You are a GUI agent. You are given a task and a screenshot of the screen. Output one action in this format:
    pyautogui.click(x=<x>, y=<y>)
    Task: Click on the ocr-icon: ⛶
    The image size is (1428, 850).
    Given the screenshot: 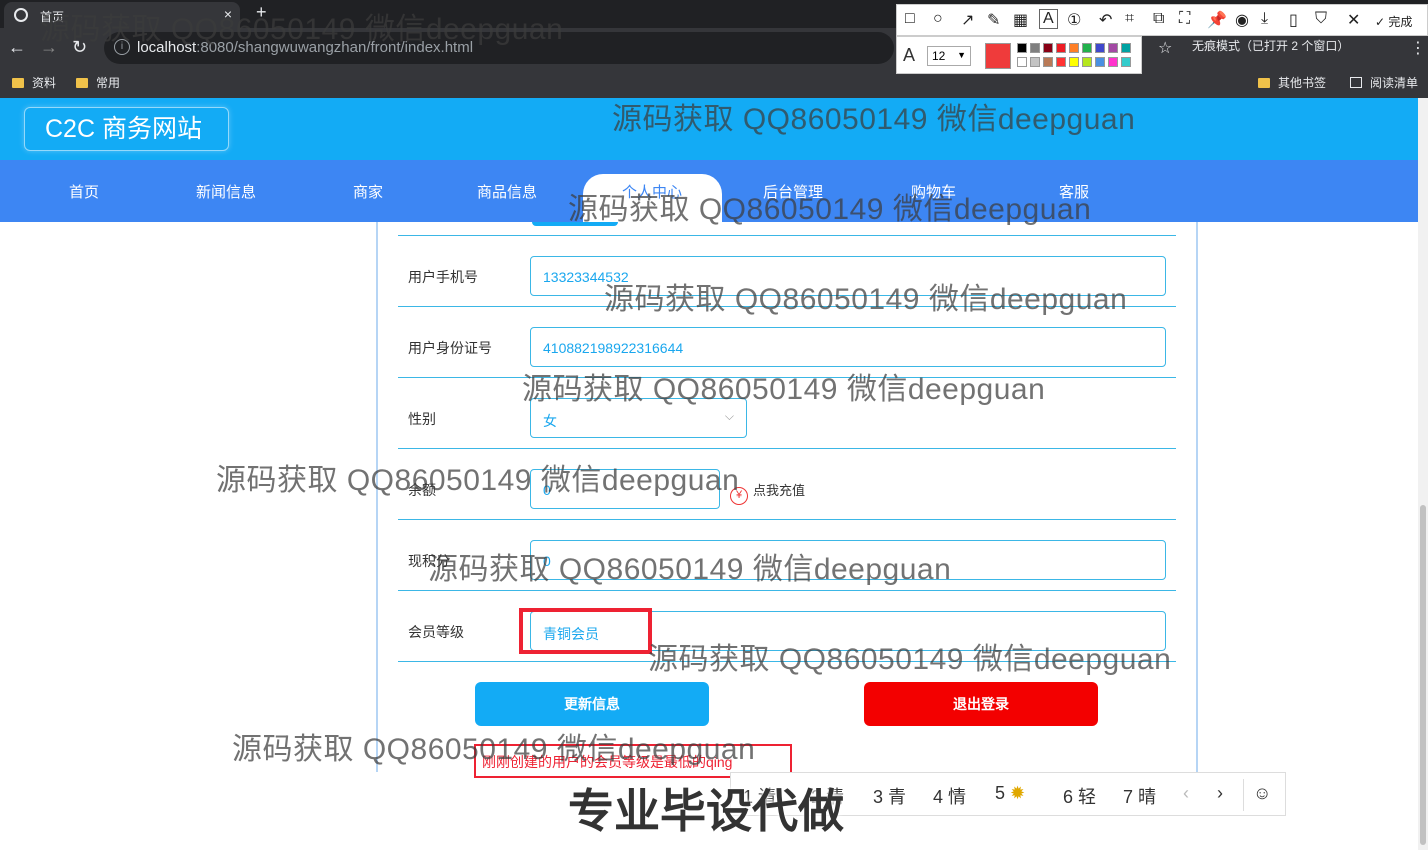 What is the action you would take?
    pyautogui.click(x=1184, y=19)
    